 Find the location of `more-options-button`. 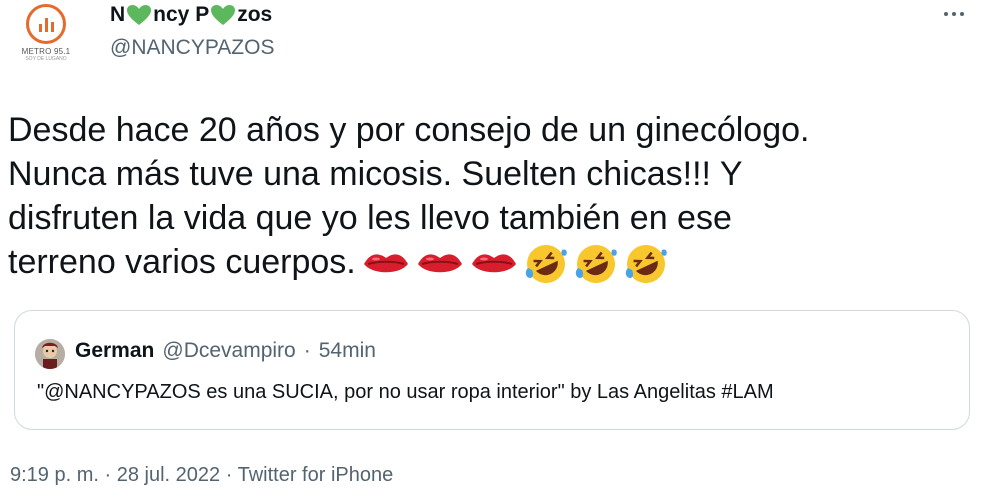

more-options-button is located at coordinates (954, 14).